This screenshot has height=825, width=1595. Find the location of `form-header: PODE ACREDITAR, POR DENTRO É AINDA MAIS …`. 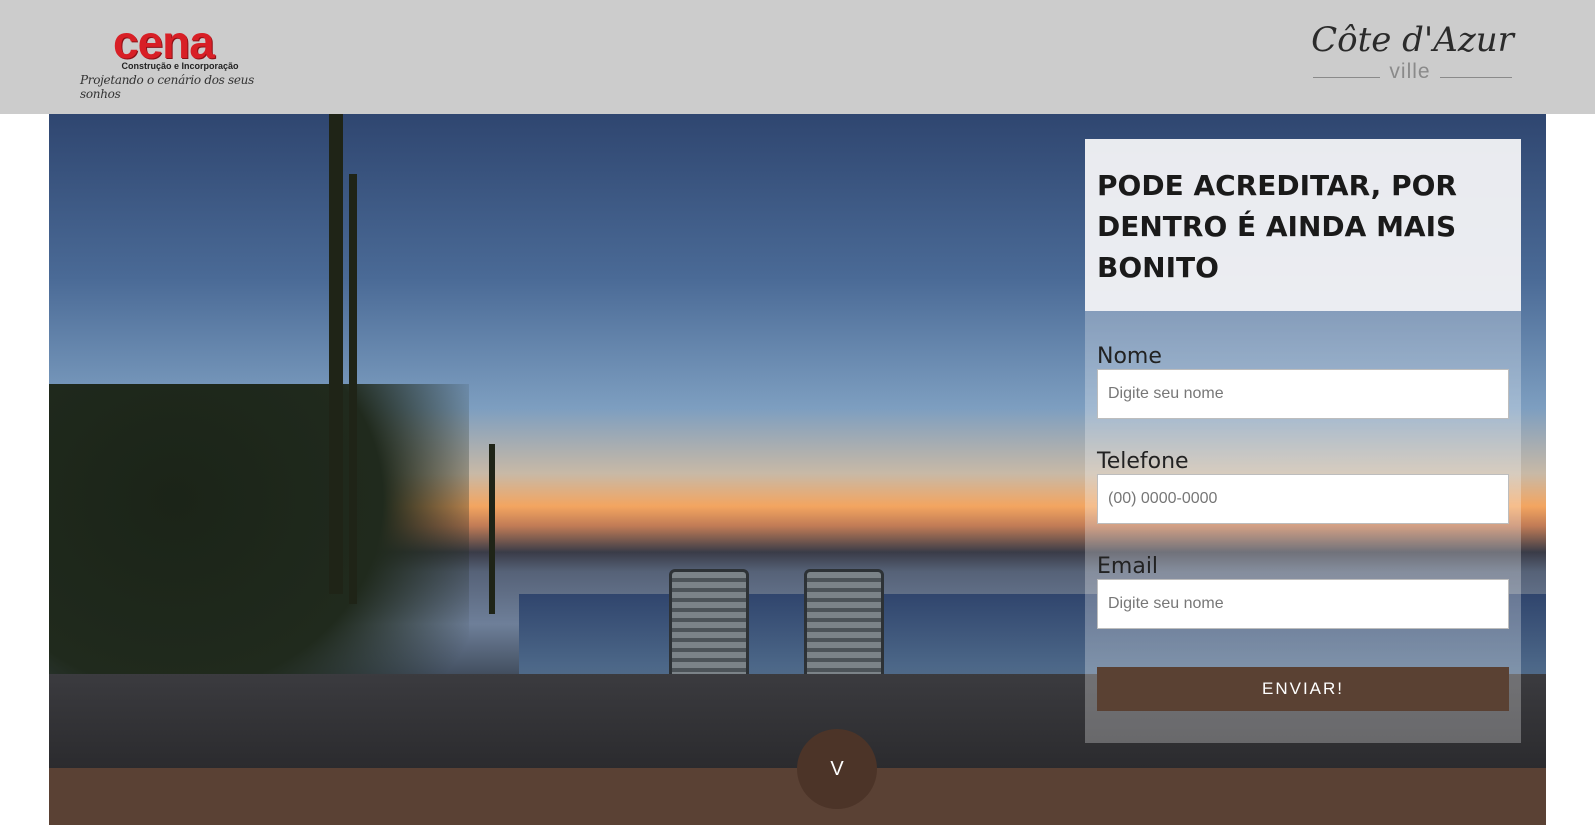

form-header: PODE ACREDITAR, POR DENTRO É AINDA MAIS … is located at coordinates (1303, 225).